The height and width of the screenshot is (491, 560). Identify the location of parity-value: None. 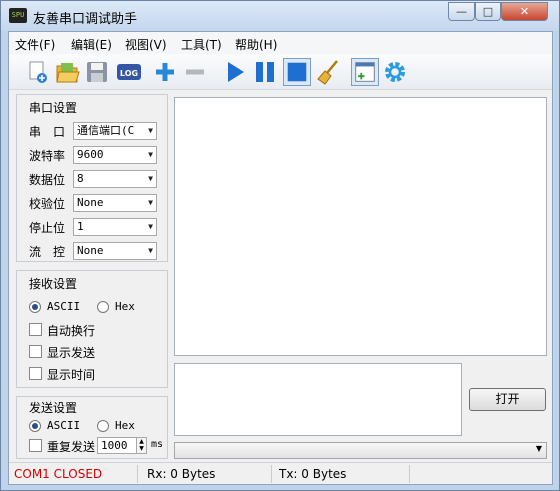
(90, 202).